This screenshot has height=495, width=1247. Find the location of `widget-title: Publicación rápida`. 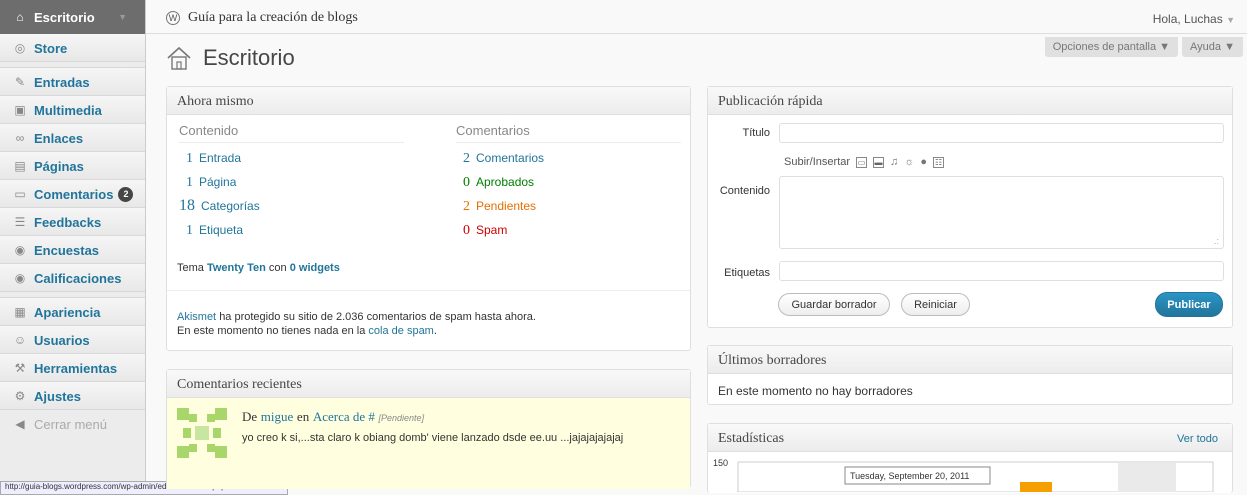

widget-title: Publicación rápida is located at coordinates (970, 101).